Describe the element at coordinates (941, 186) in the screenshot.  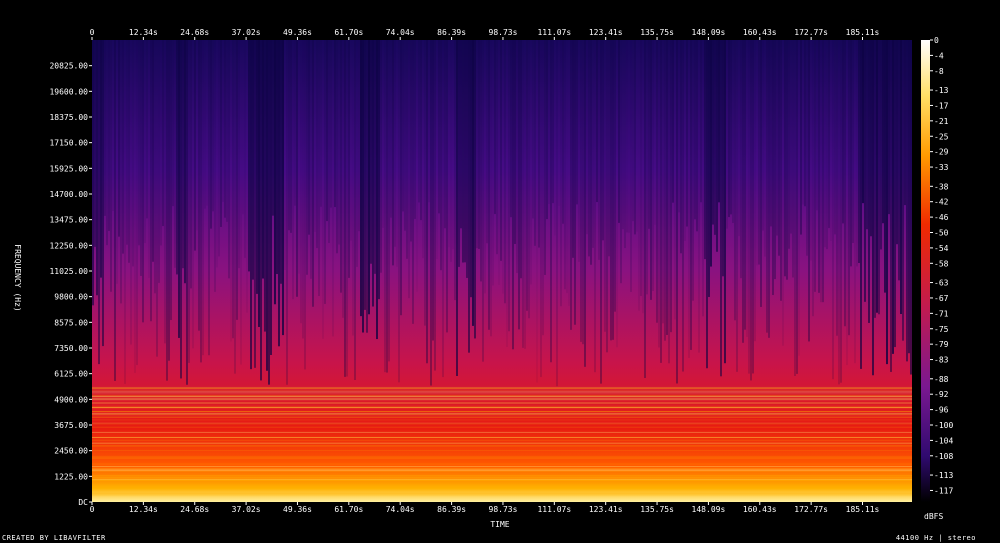
I see `colorbar-tick-label: -38` at that location.